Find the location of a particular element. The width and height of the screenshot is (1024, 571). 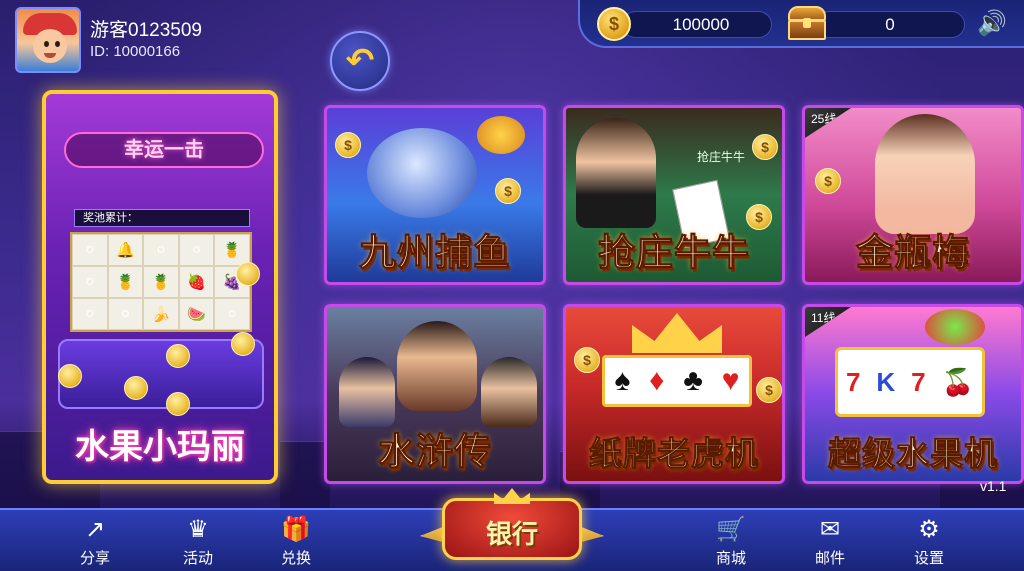

settings-label: 设置 is located at coordinates (928, 558).